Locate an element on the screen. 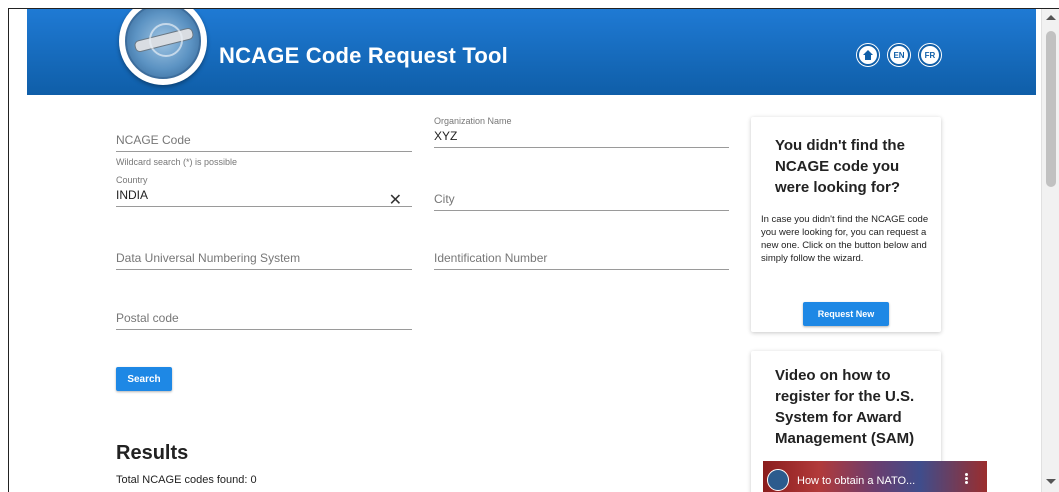 This screenshot has width=1059, height=492. channel-avatar is located at coordinates (778, 480).